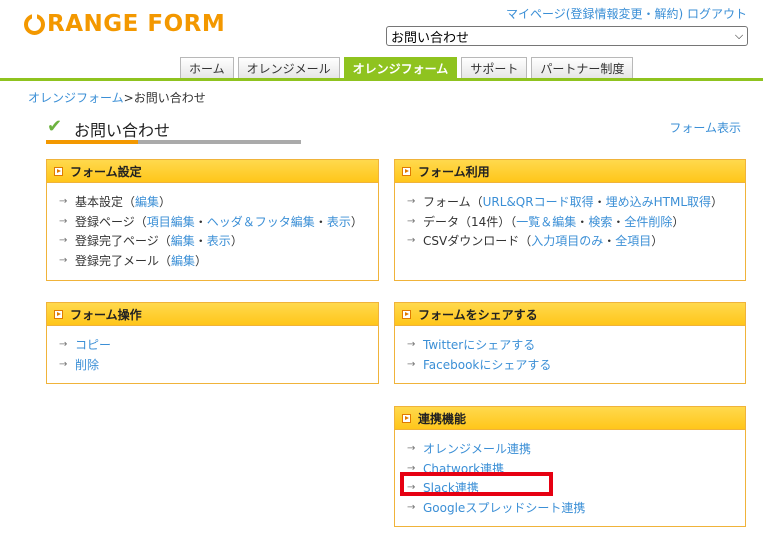 The height and width of the screenshot is (537, 763). Describe the element at coordinates (538, 201) in the screenshot. I see `url-qr-link: URL&QRコード取得` at that location.